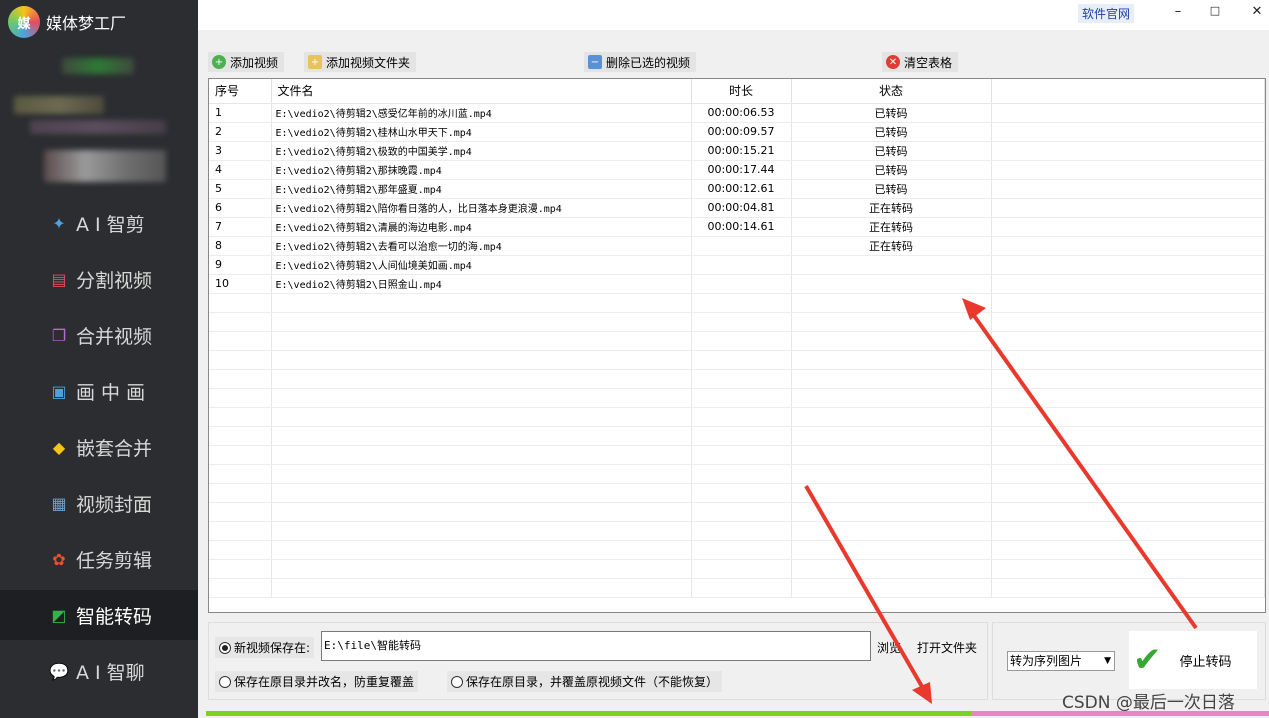  What do you see at coordinates (114, 504) in the screenshot?
I see `sidebar-item-label: 视频封面` at bounding box center [114, 504].